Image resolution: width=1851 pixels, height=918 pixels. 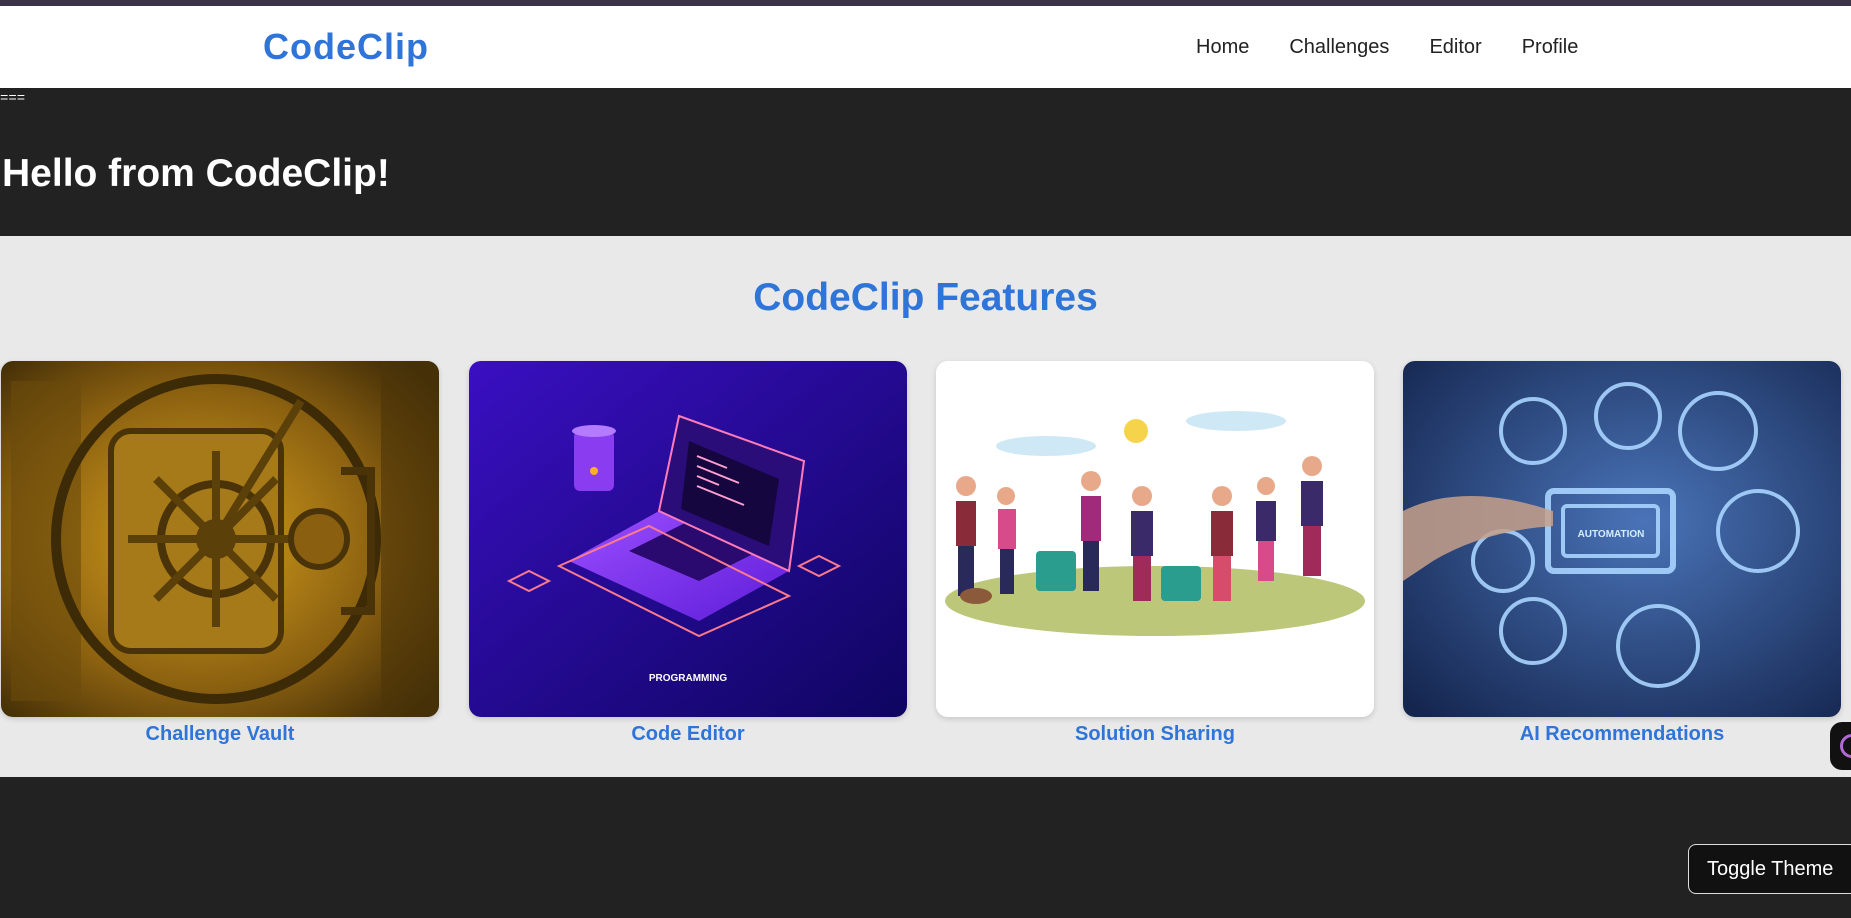 I want to click on card-label: Challenge Vault, so click(x=220, y=734).